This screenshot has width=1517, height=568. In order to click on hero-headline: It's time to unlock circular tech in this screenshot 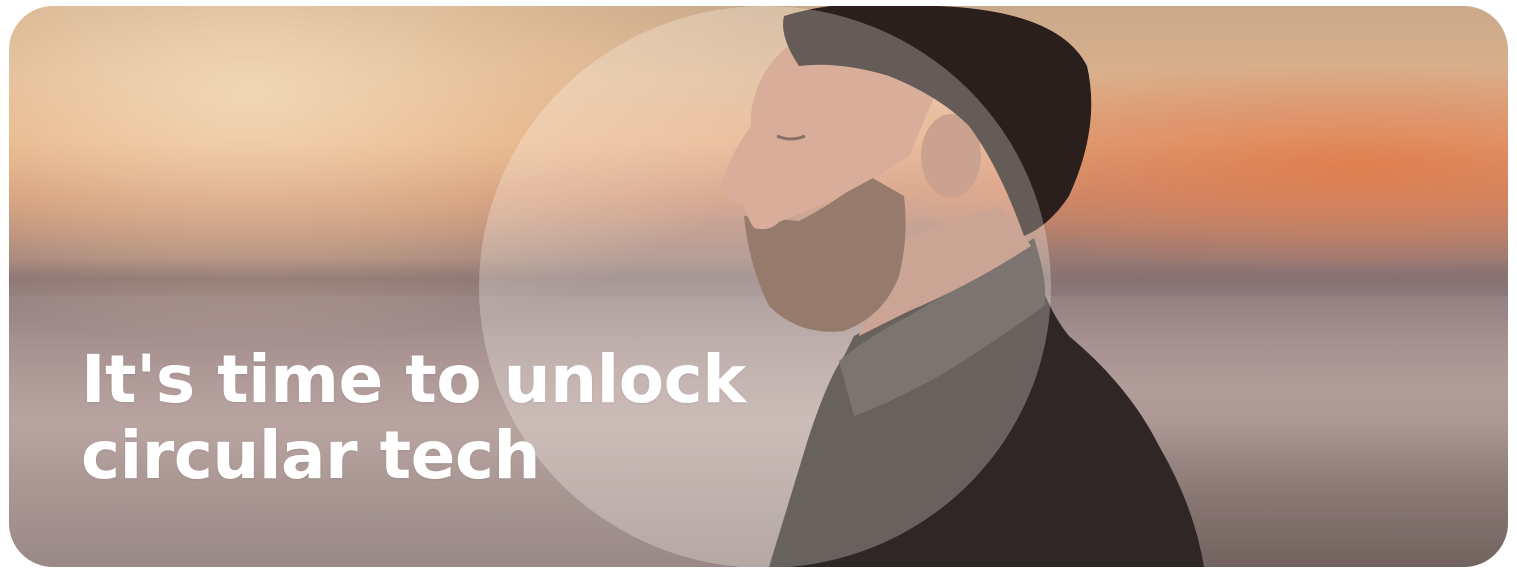, I will do `click(413, 418)`.